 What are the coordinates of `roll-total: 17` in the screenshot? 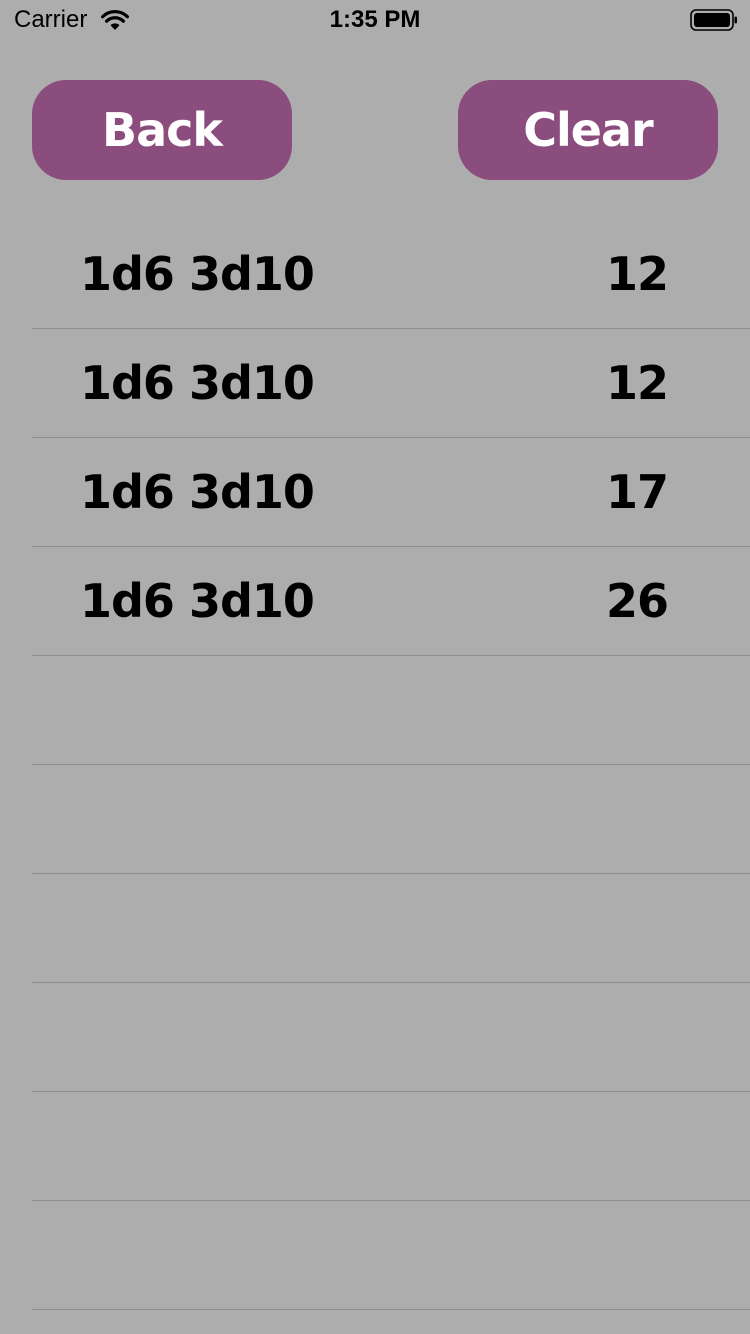 It's located at (637, 492).